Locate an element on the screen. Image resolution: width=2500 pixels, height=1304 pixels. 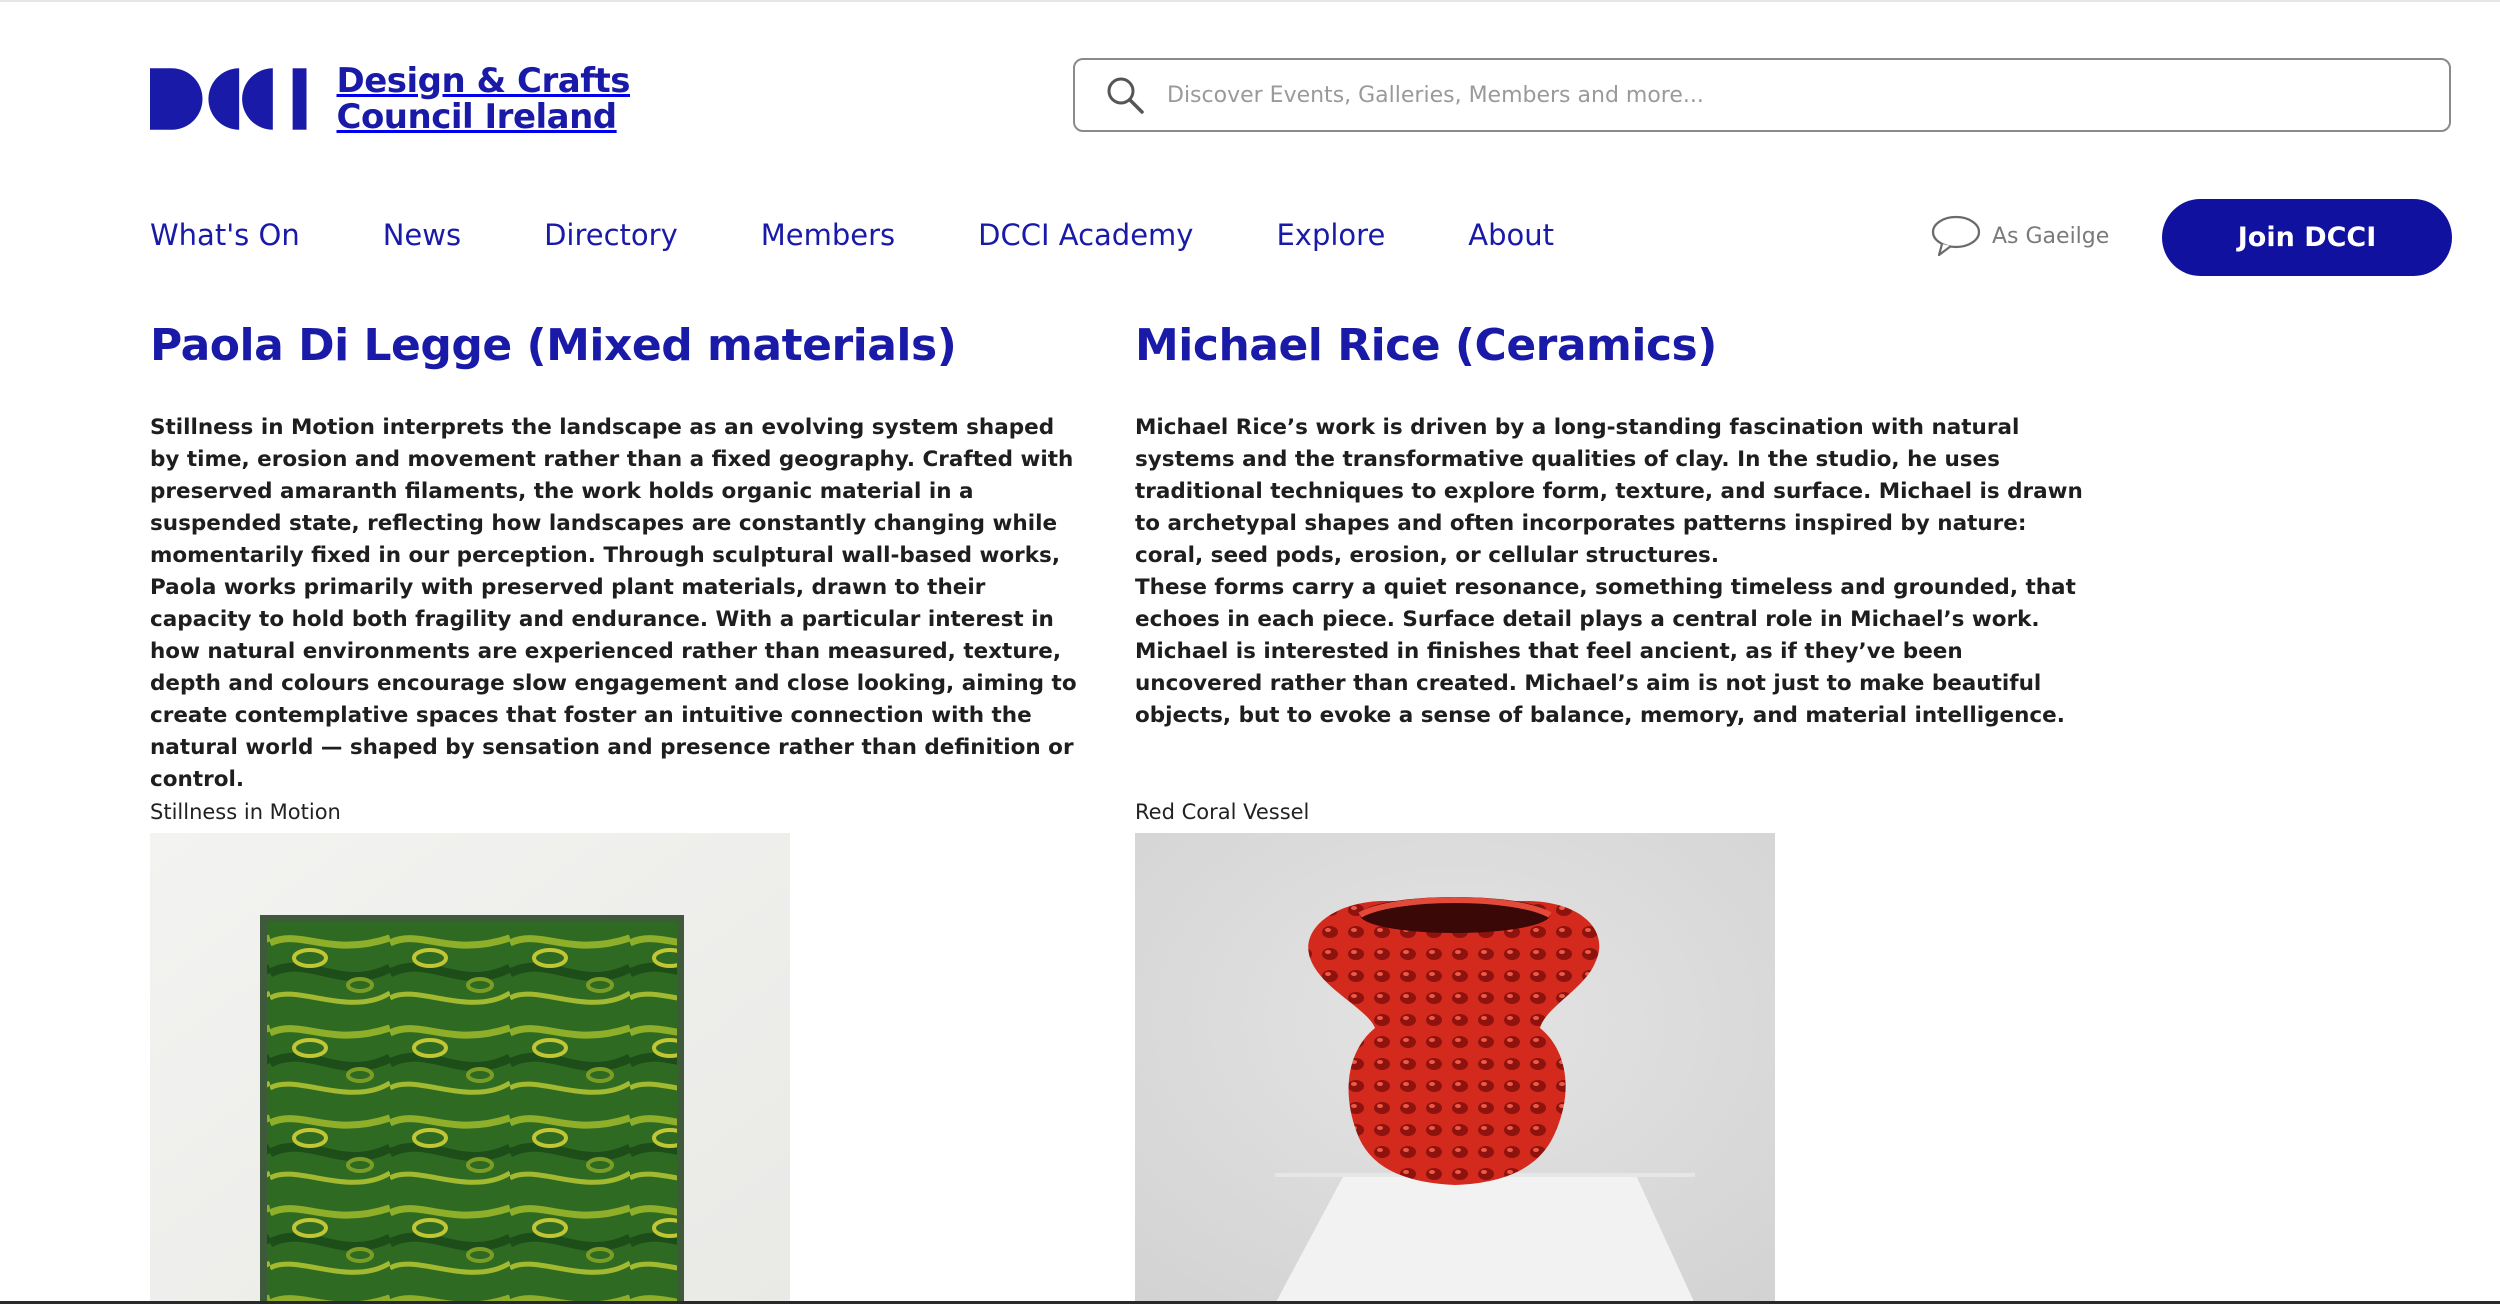
join-dcci-button: Join DCCI is located at coordinates (2307, 237).